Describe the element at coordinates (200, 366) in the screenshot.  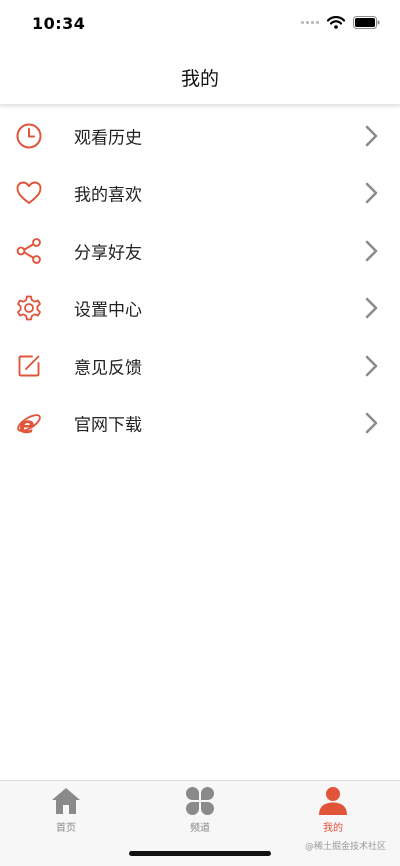
I see `menu-item-feedback: 意见反馈` at that location.